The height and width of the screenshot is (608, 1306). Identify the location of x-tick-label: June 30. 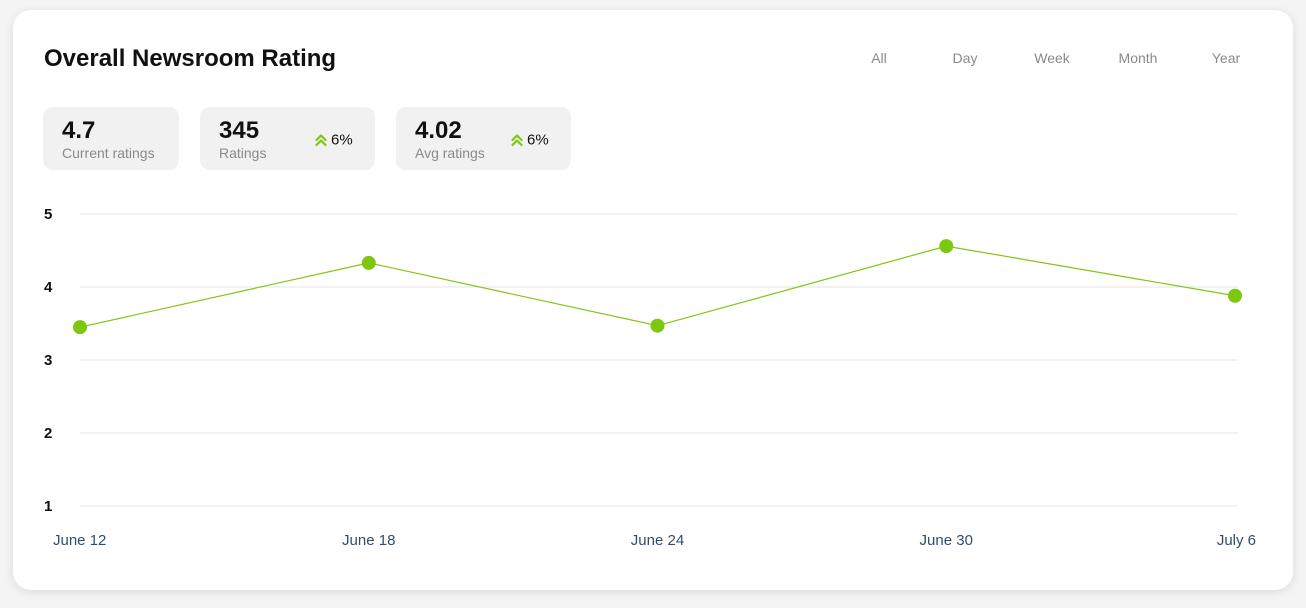
(946, 540).